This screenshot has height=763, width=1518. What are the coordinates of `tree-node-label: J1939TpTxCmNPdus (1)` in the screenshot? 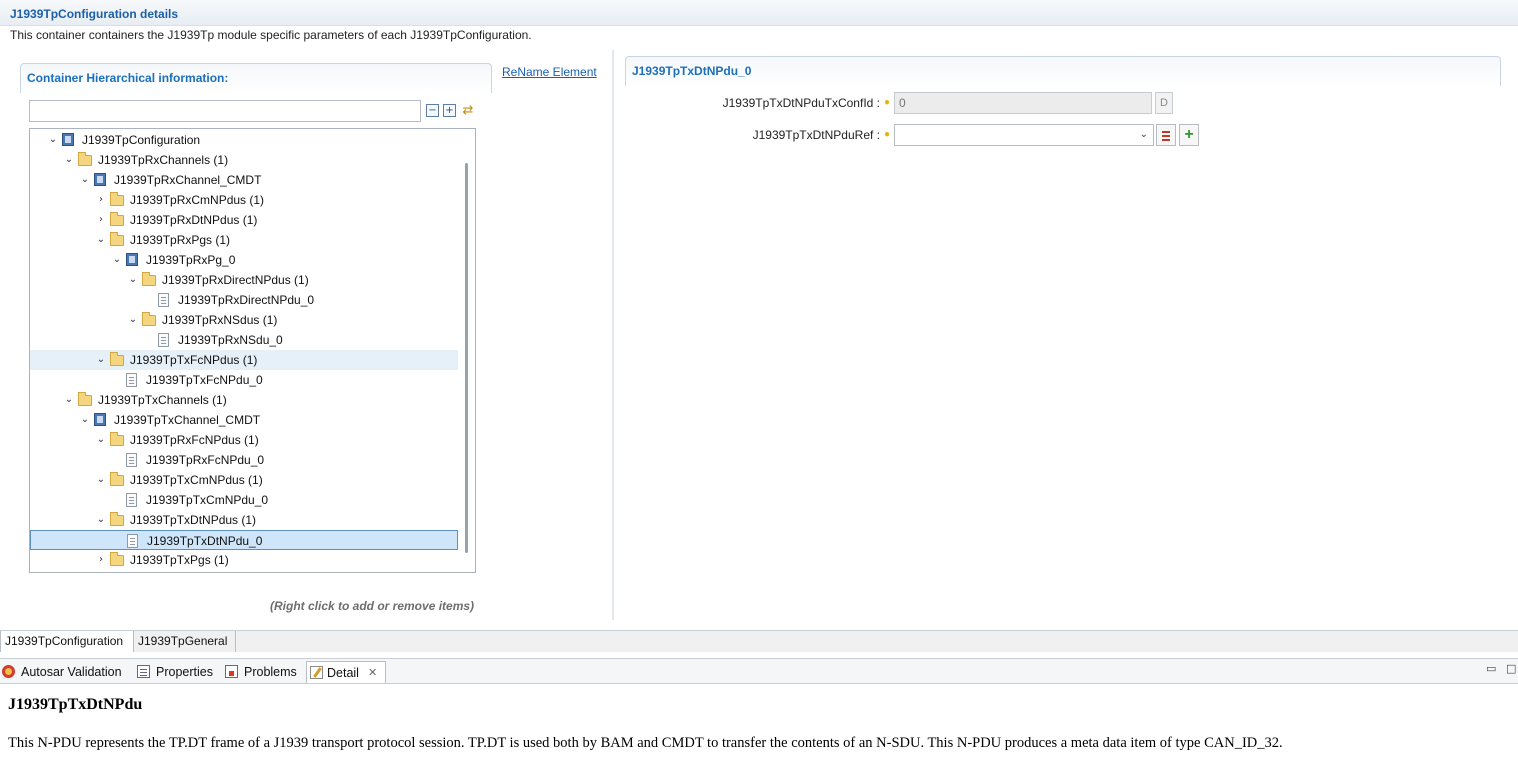 It's located at (196, 480).